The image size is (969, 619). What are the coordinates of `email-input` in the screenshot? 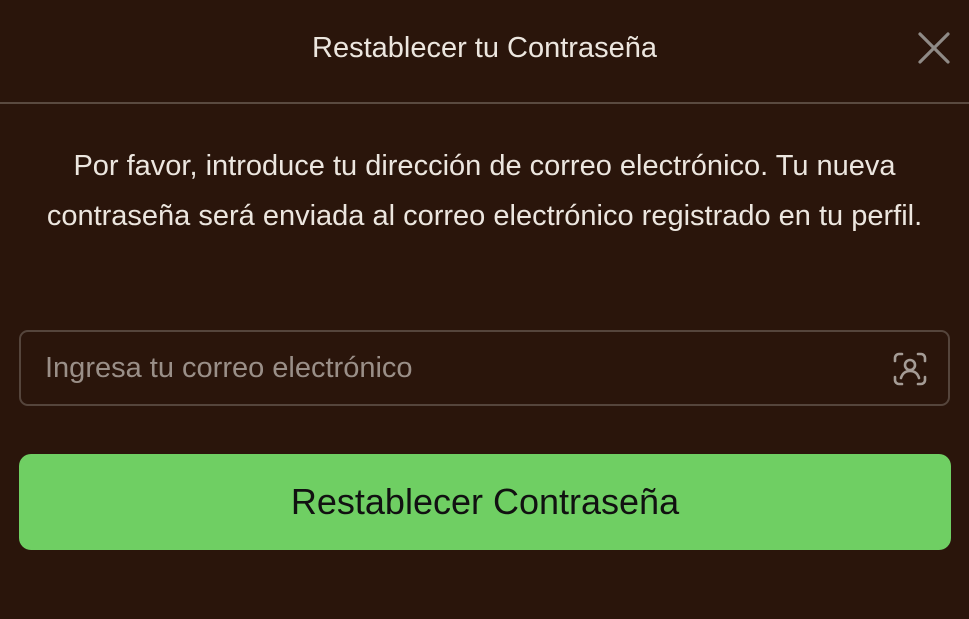 It's located at (484, 368).